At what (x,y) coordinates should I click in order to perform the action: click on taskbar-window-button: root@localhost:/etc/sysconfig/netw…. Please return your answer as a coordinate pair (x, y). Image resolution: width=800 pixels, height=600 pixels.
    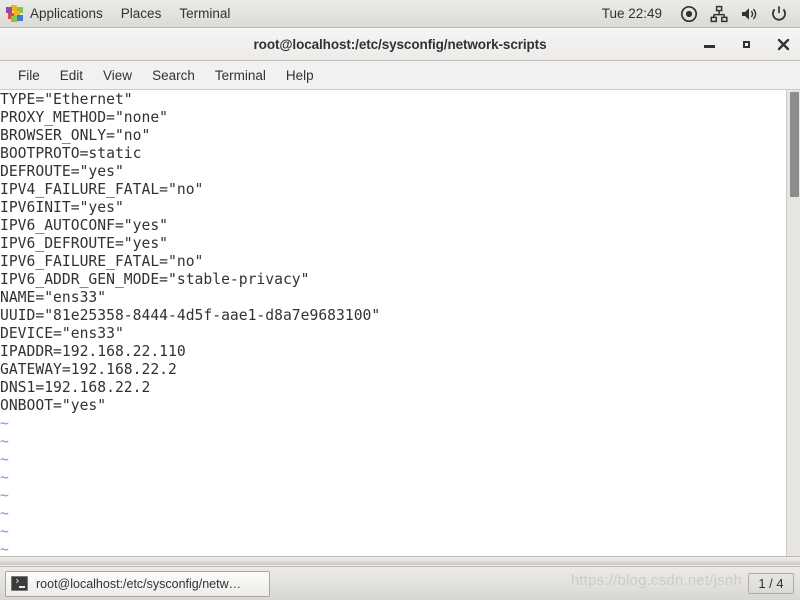
    Looking at the image, I should click on (137, 583).